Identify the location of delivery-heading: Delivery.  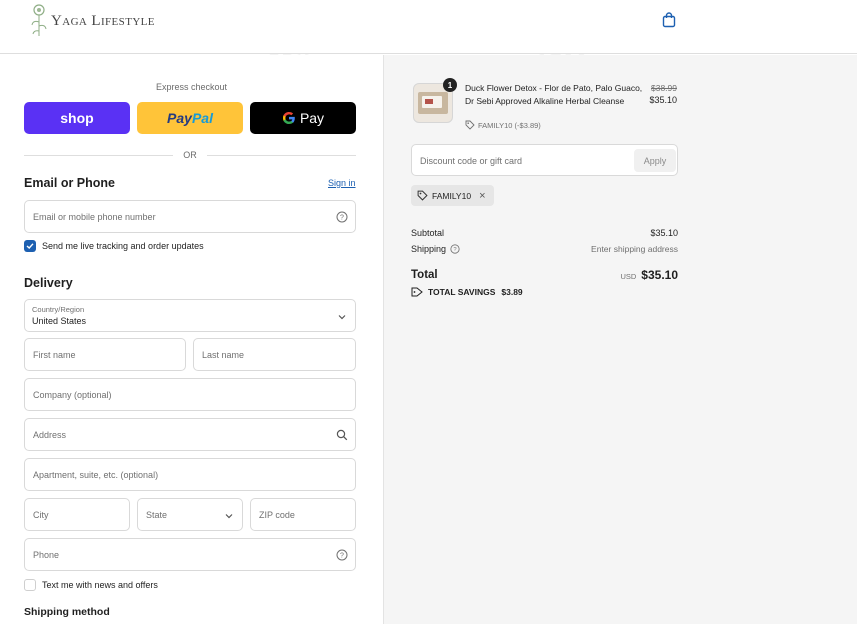
(48, 283).